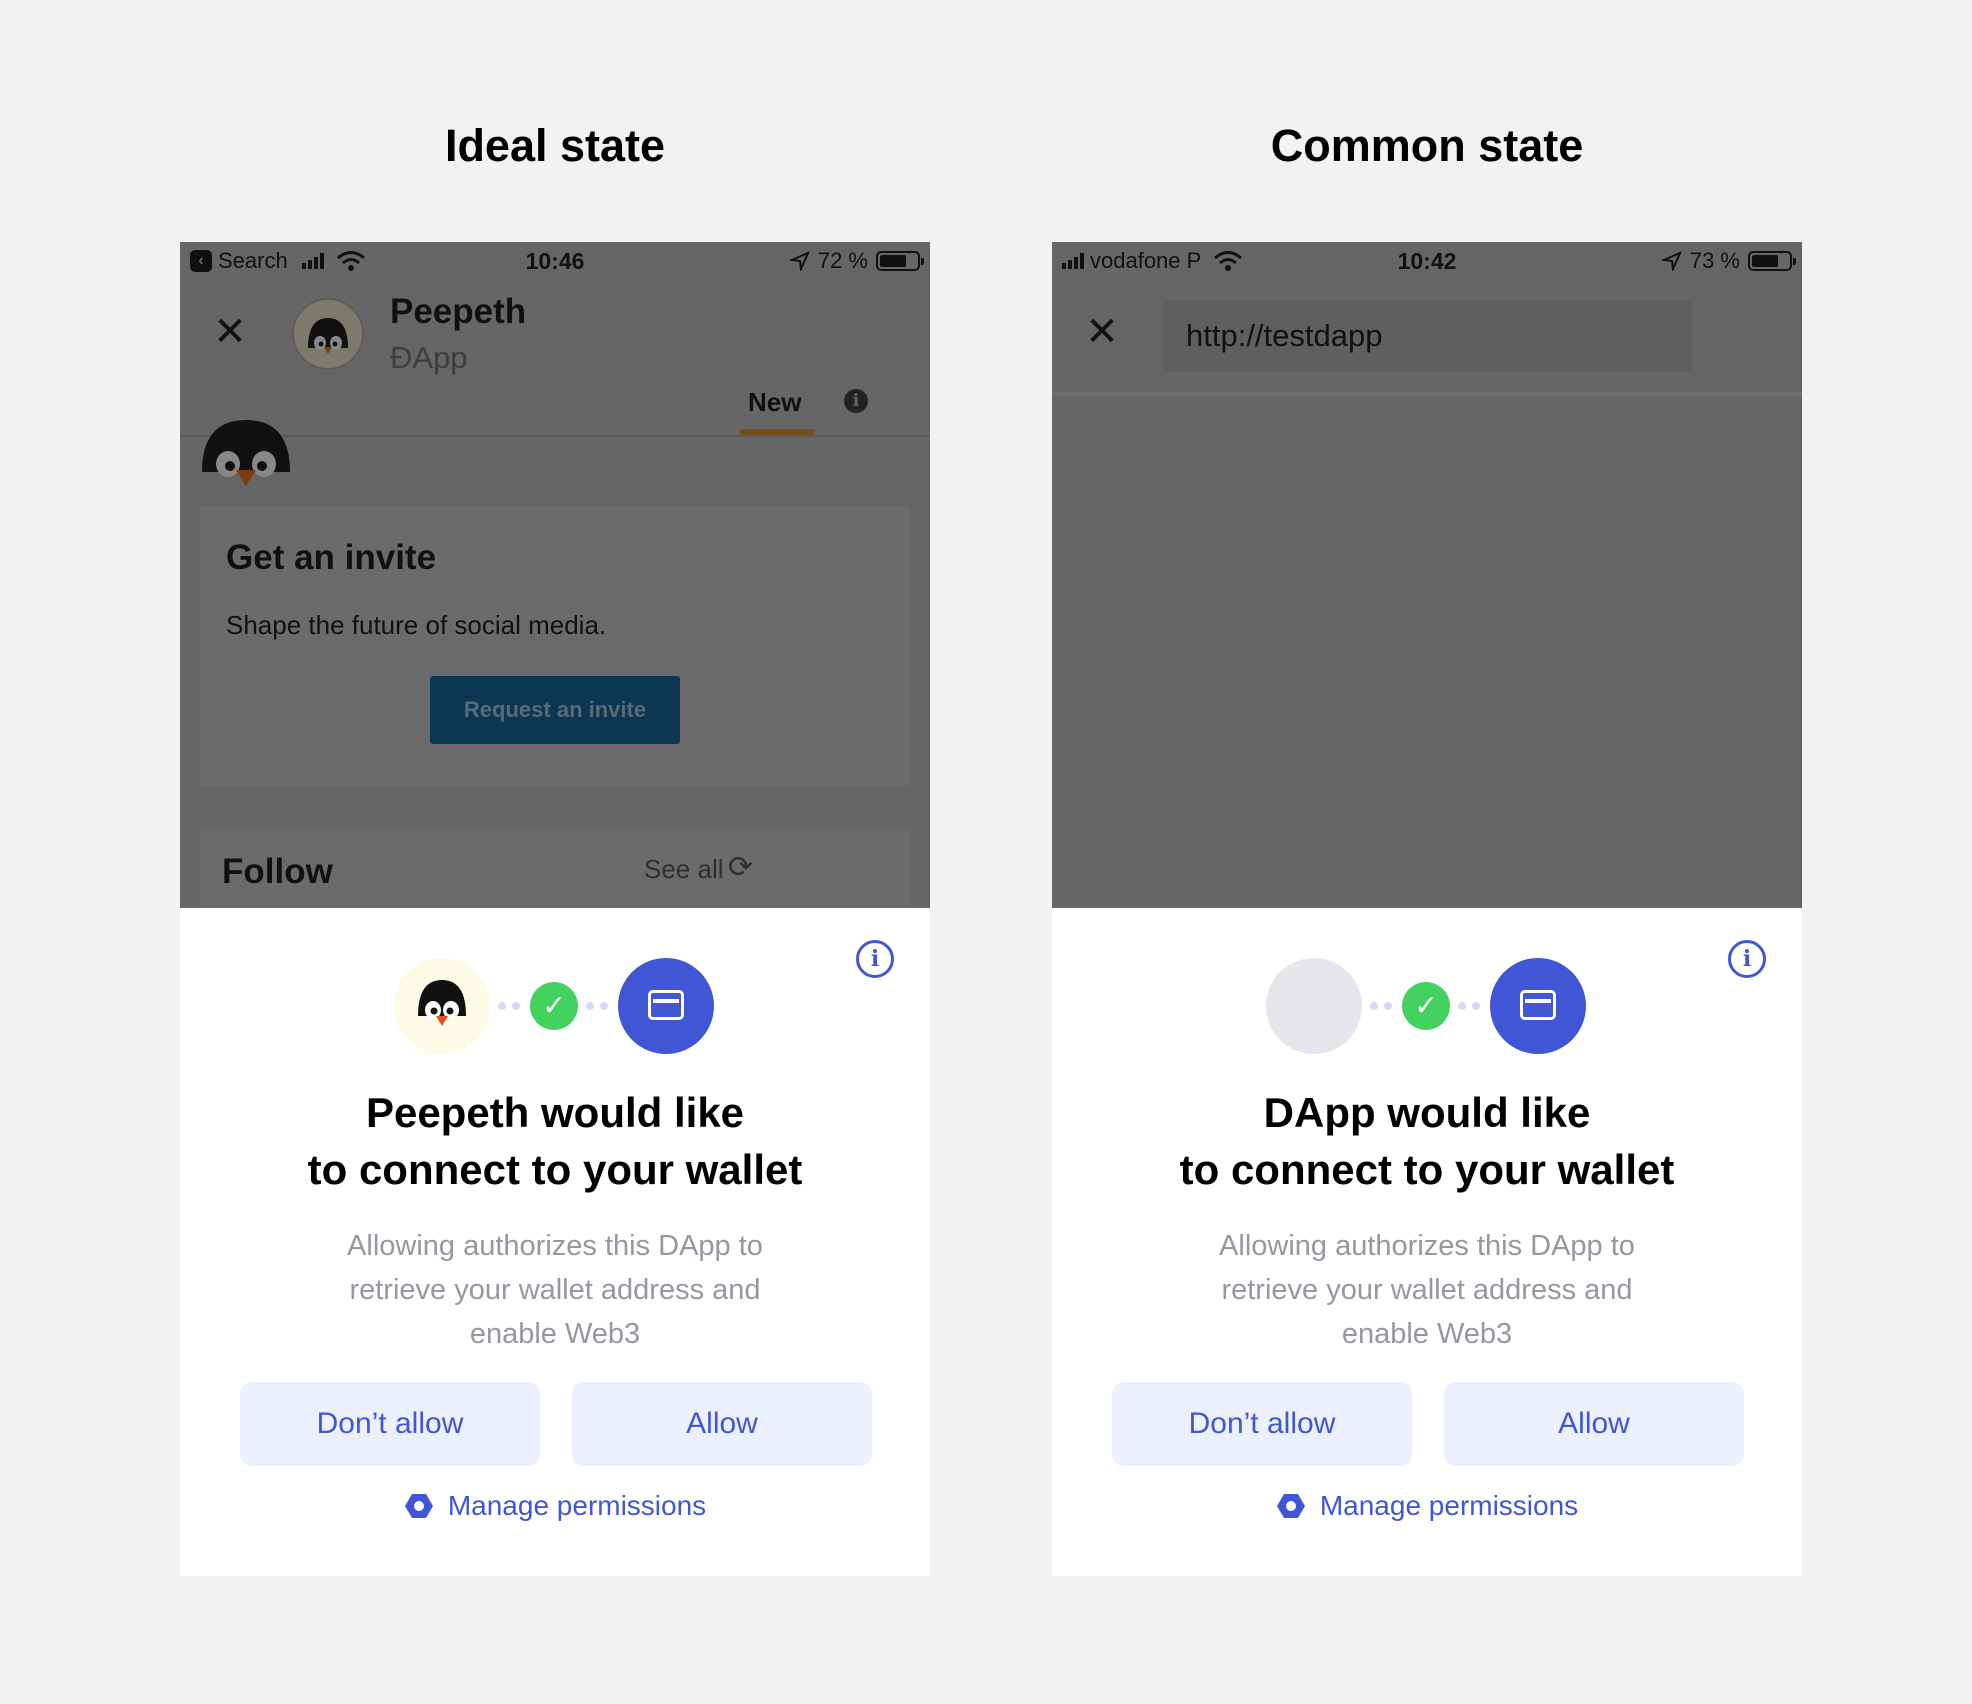 Image resolution: width=1972 pixels, height=1704 pixels. I want to click on common-state-title: Common state, so click(1427, 145).